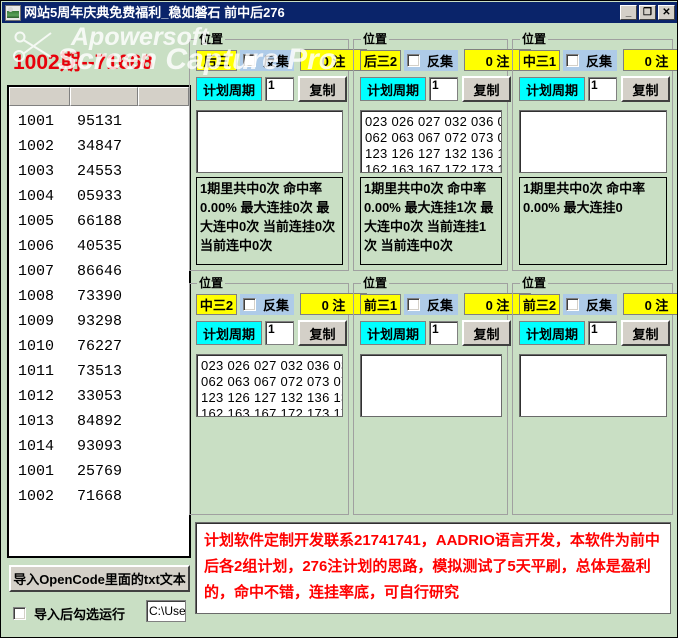  Describe the element at coordinates (99, 421) in the screenshot. I see `table-row: 1013 84892` at that location.